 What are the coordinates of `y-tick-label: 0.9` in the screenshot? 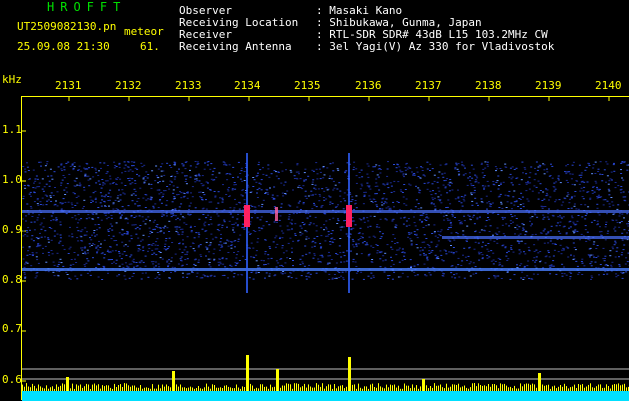 It's located at (12, 230).